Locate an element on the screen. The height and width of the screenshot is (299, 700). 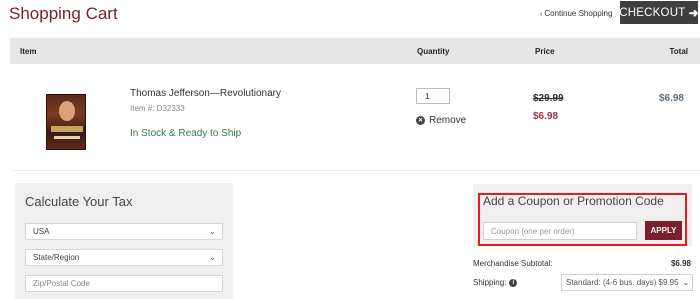
subtotal-value: $6.98 is located at coordinates (680, 263).